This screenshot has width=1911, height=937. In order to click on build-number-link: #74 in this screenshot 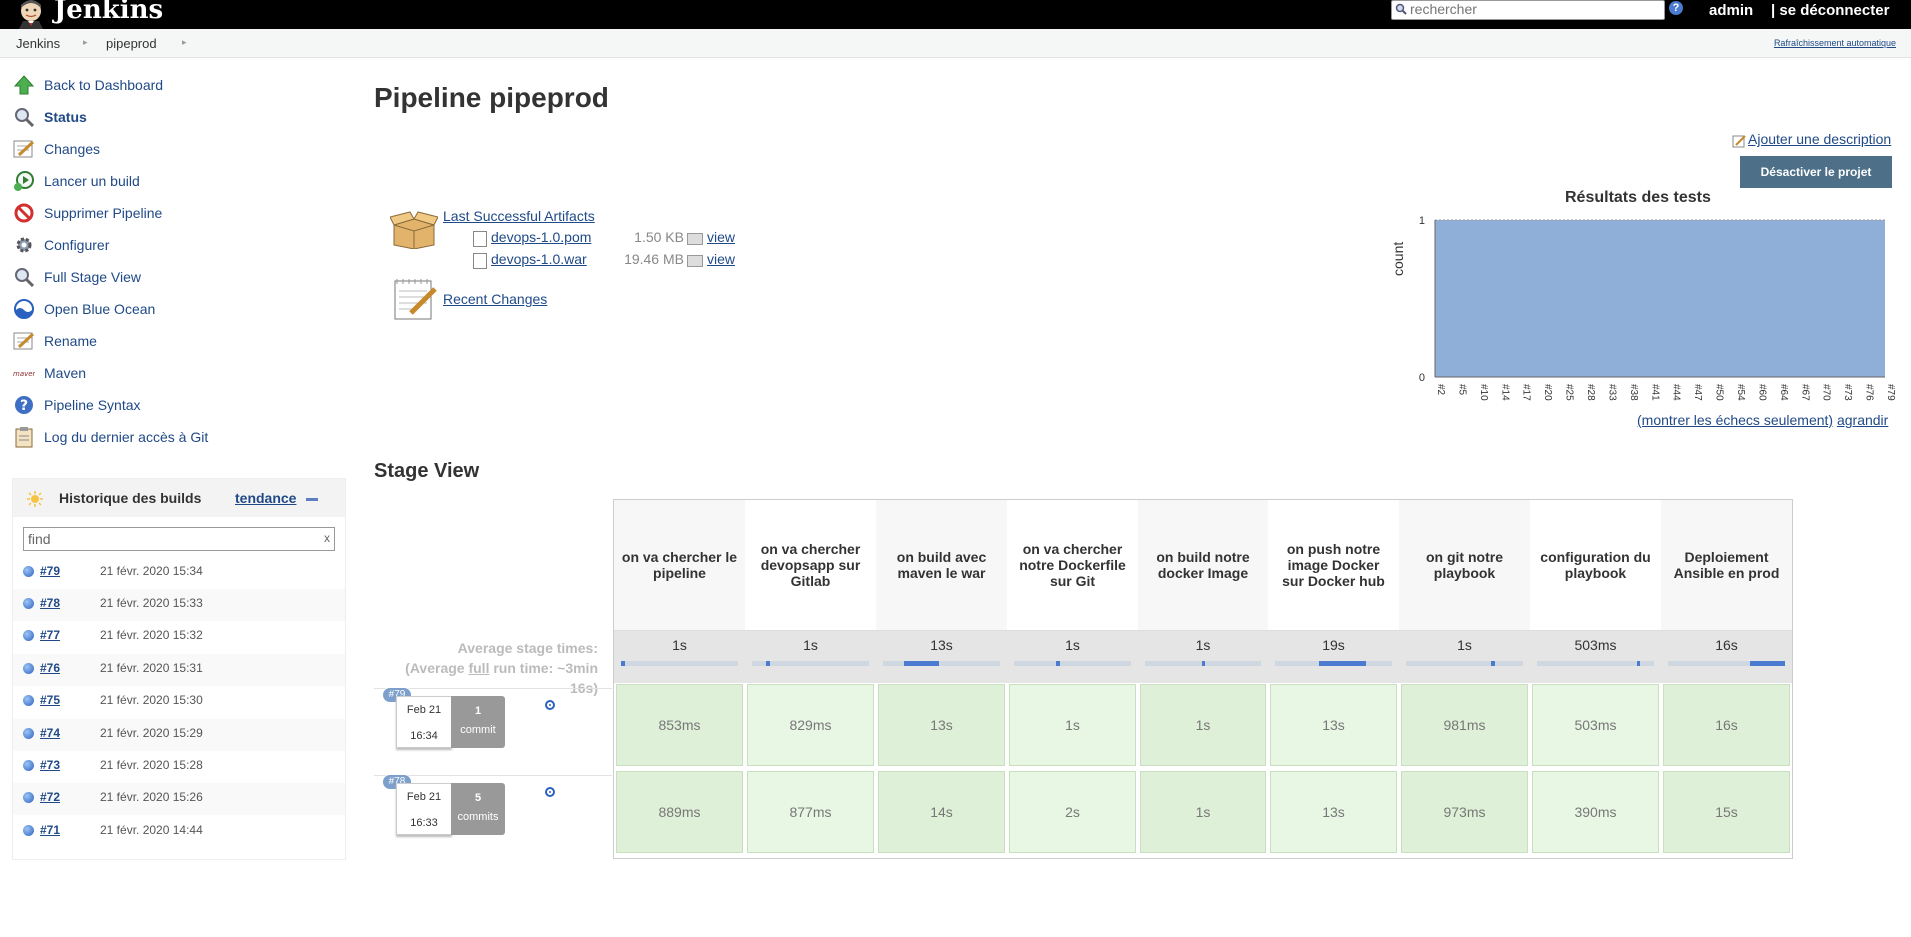, I will do `click(50, 733)`.